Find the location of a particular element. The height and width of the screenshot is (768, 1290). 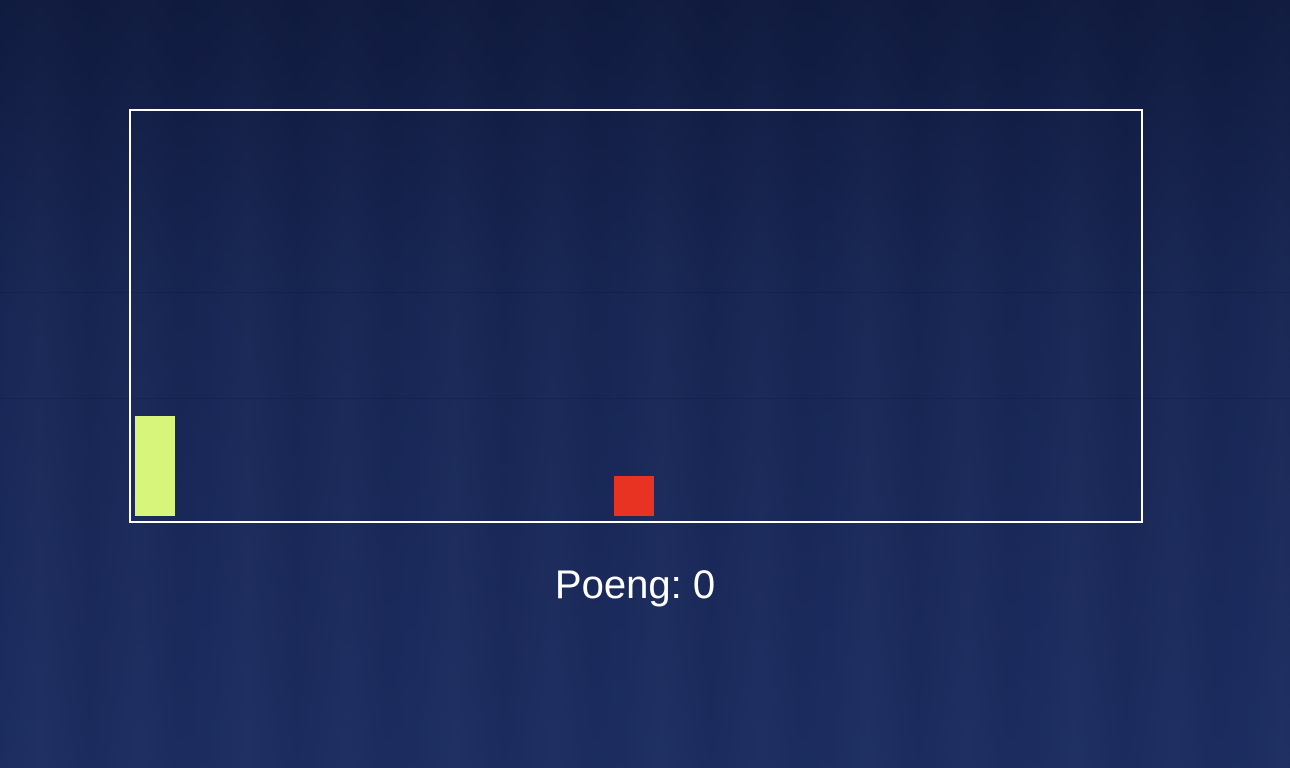

score-display: Poeng: 0 is located at coordinates (635, 585).